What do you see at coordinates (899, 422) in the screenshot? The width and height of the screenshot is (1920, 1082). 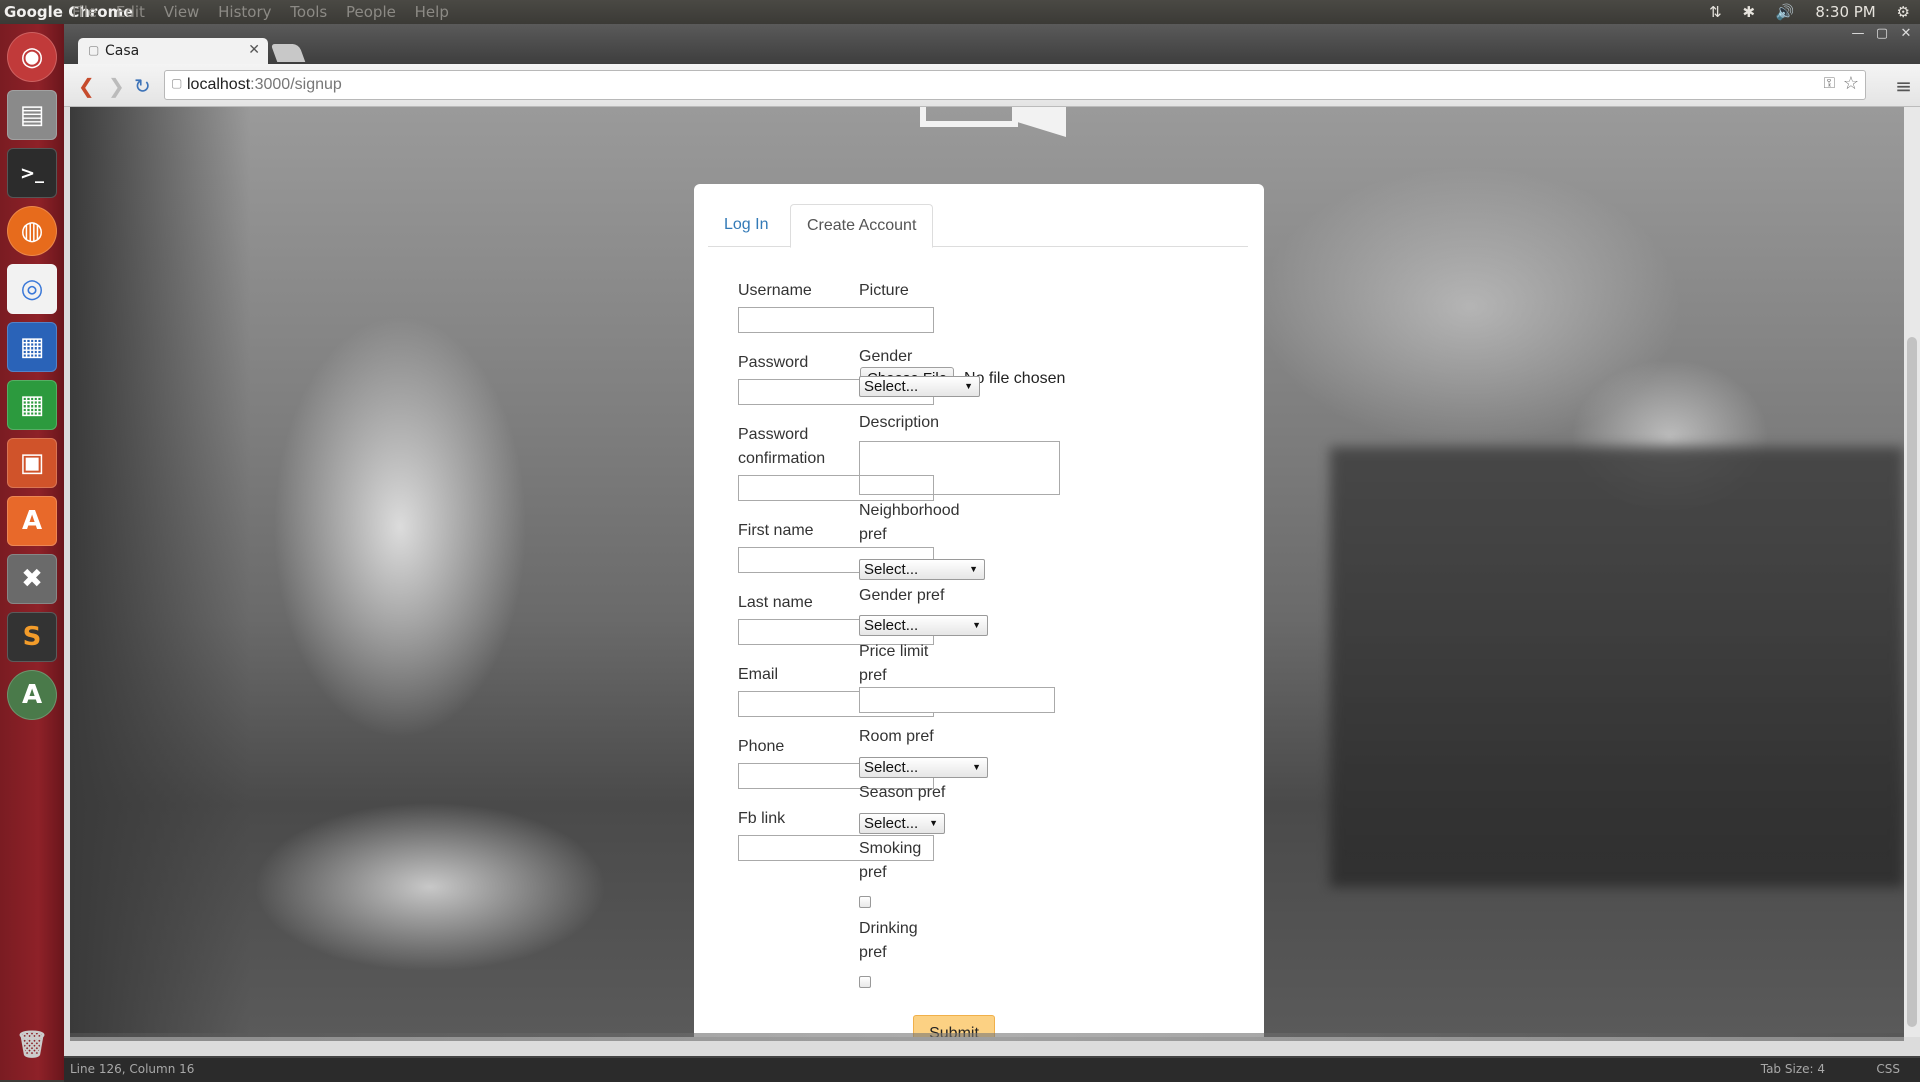 I see `description-label: Description` at bounding box center [899, 422].